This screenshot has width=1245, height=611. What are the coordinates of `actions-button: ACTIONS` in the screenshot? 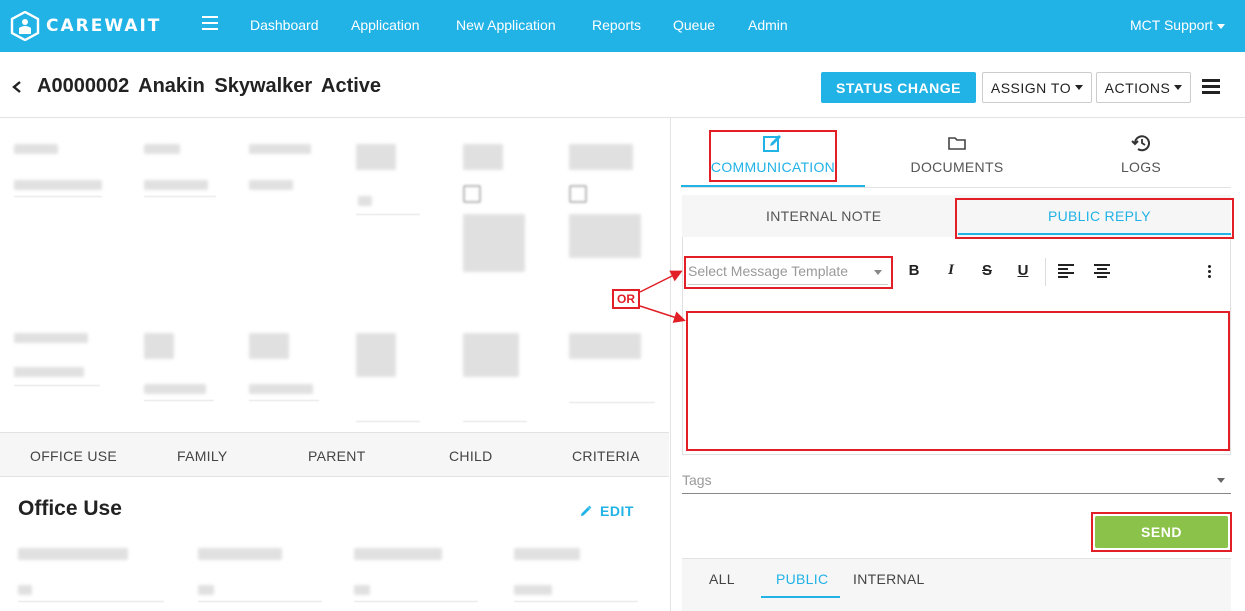 It's located at (1143, 87).